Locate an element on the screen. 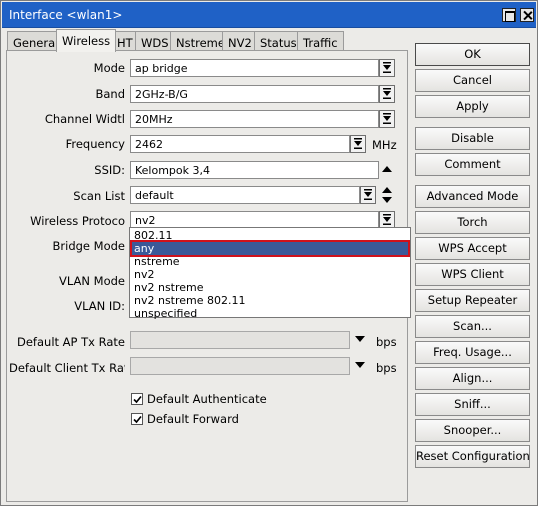  frequency-dropdown-button is located at coordinates (358, 144).